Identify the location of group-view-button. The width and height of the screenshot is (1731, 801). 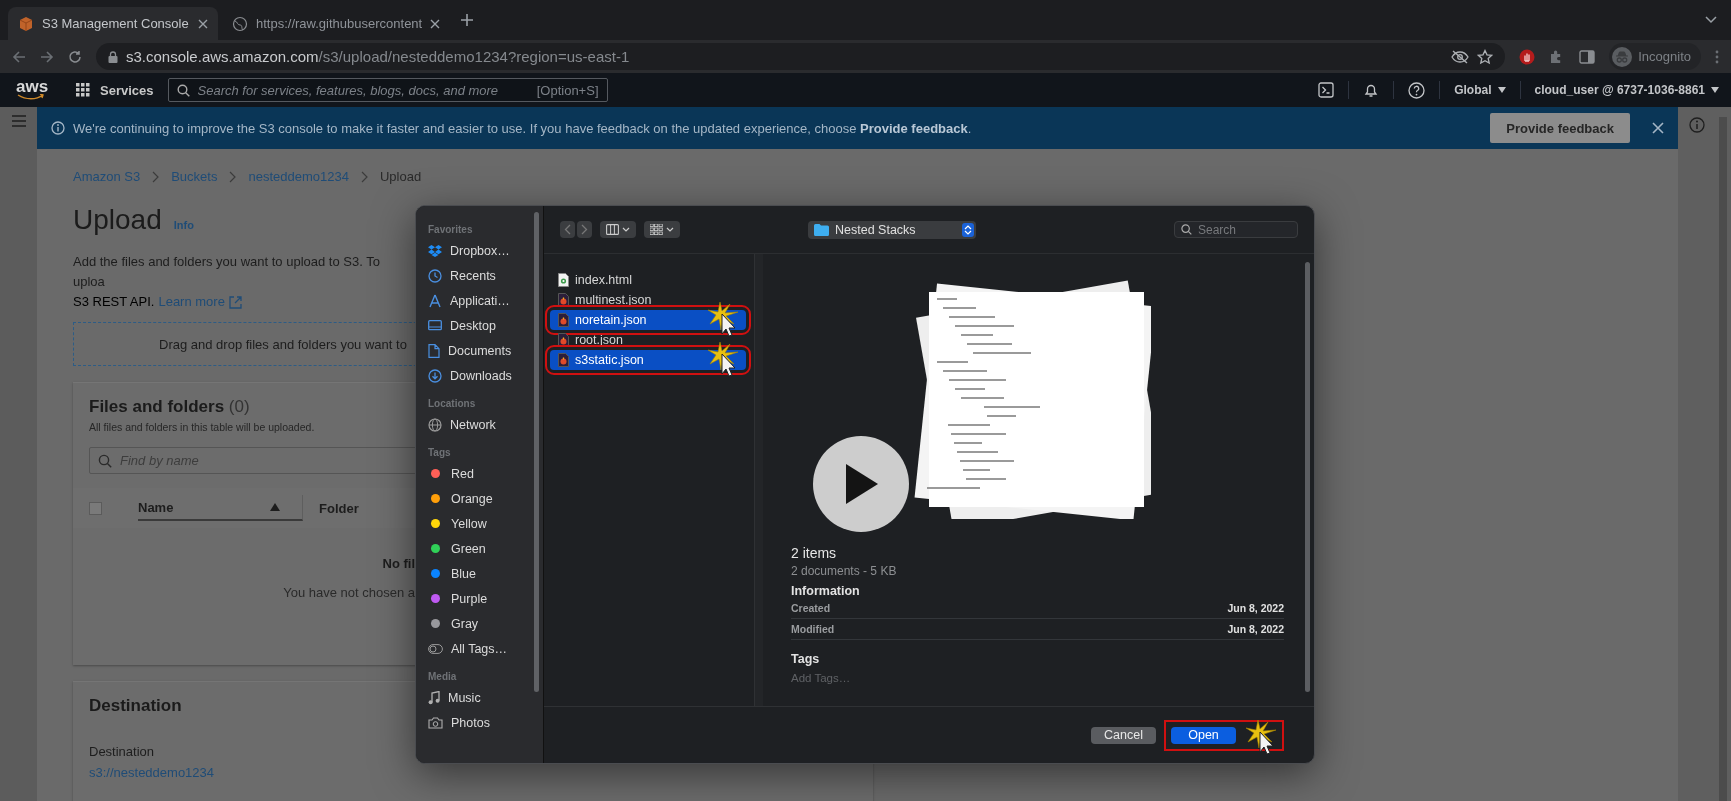
(662, 229).